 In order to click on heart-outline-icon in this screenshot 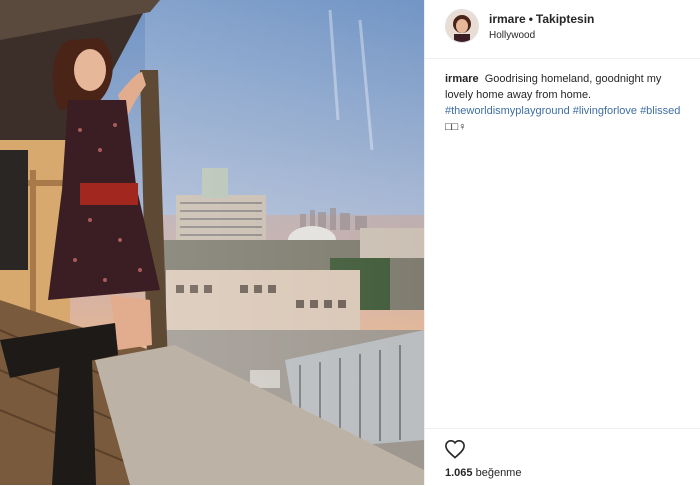, I will do `click(455, 449)`.